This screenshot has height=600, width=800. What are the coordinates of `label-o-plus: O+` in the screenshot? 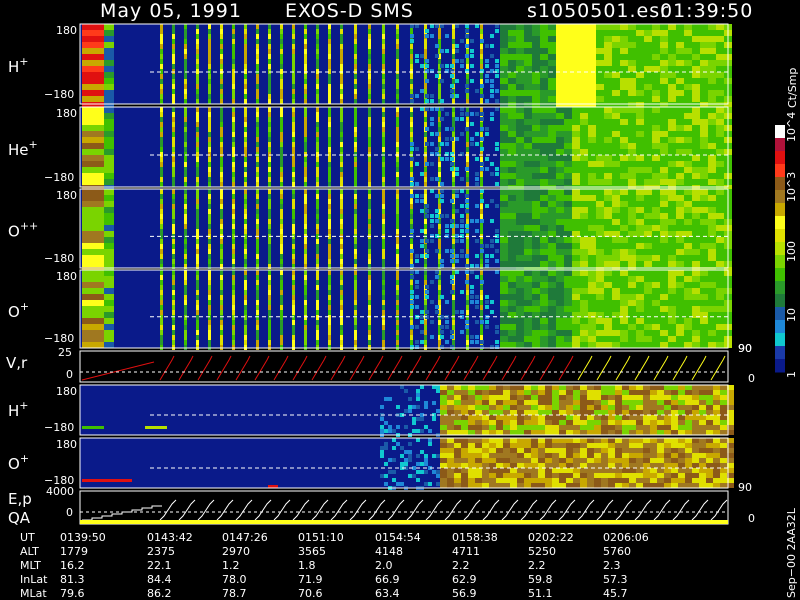 It's located at (18, 310).